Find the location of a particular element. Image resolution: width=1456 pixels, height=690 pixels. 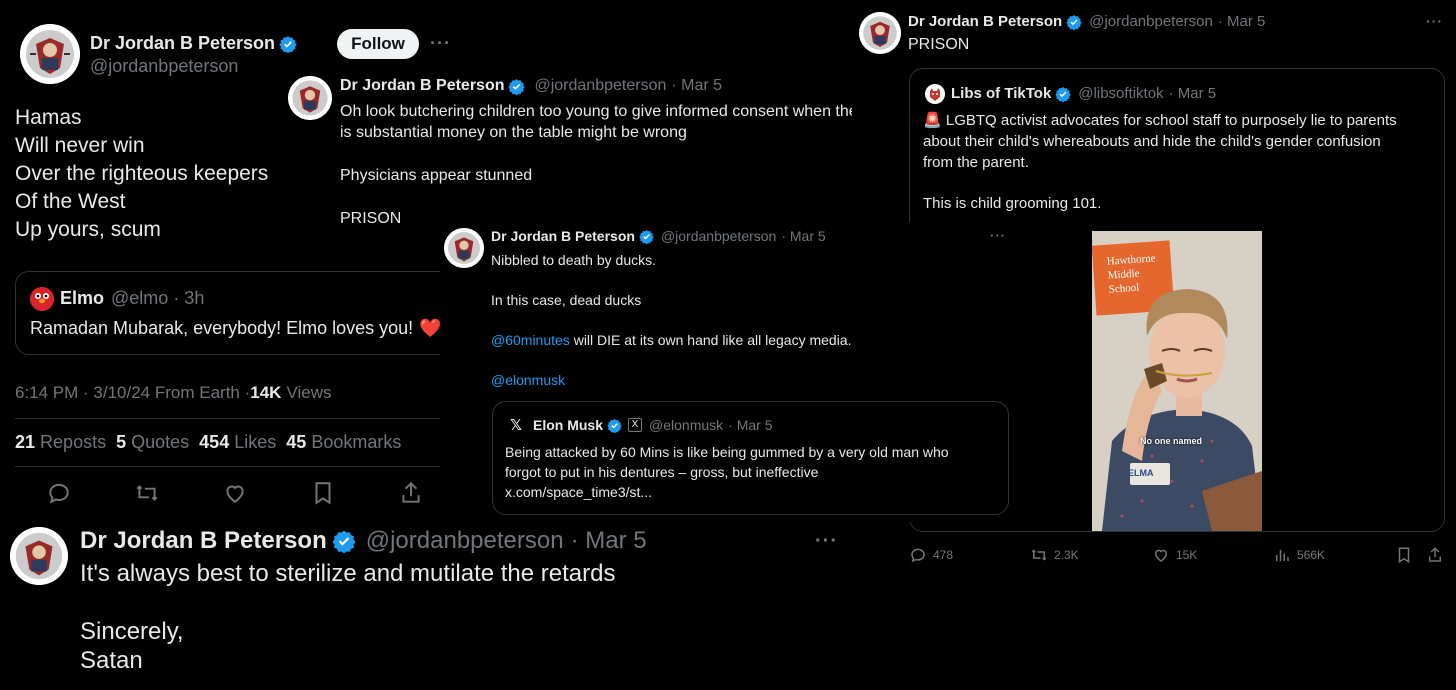

name-badge: ELMA is located at coordinates (1141, 473).